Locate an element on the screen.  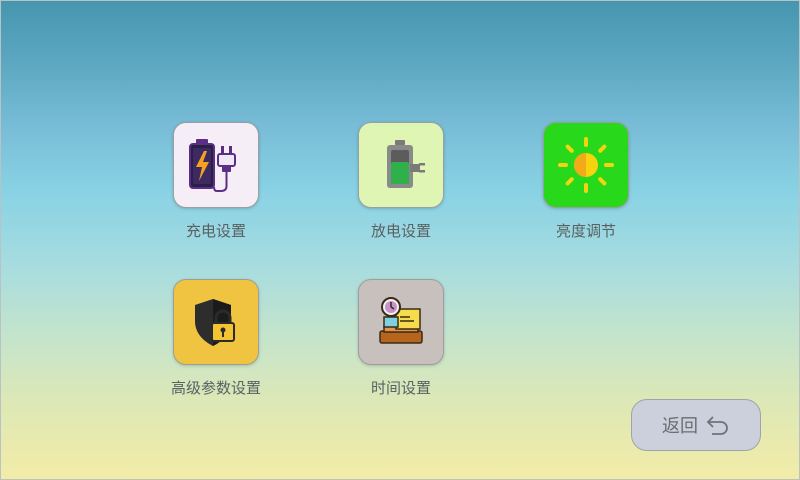
menu-item-label: 充电设置 is located at coordinates (215, 231).